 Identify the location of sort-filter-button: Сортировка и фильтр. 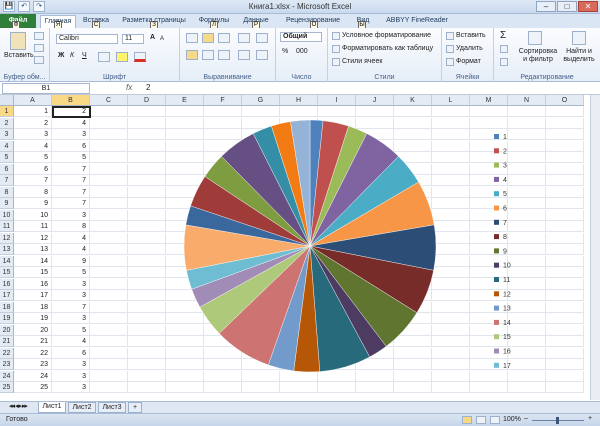
(538, 56).